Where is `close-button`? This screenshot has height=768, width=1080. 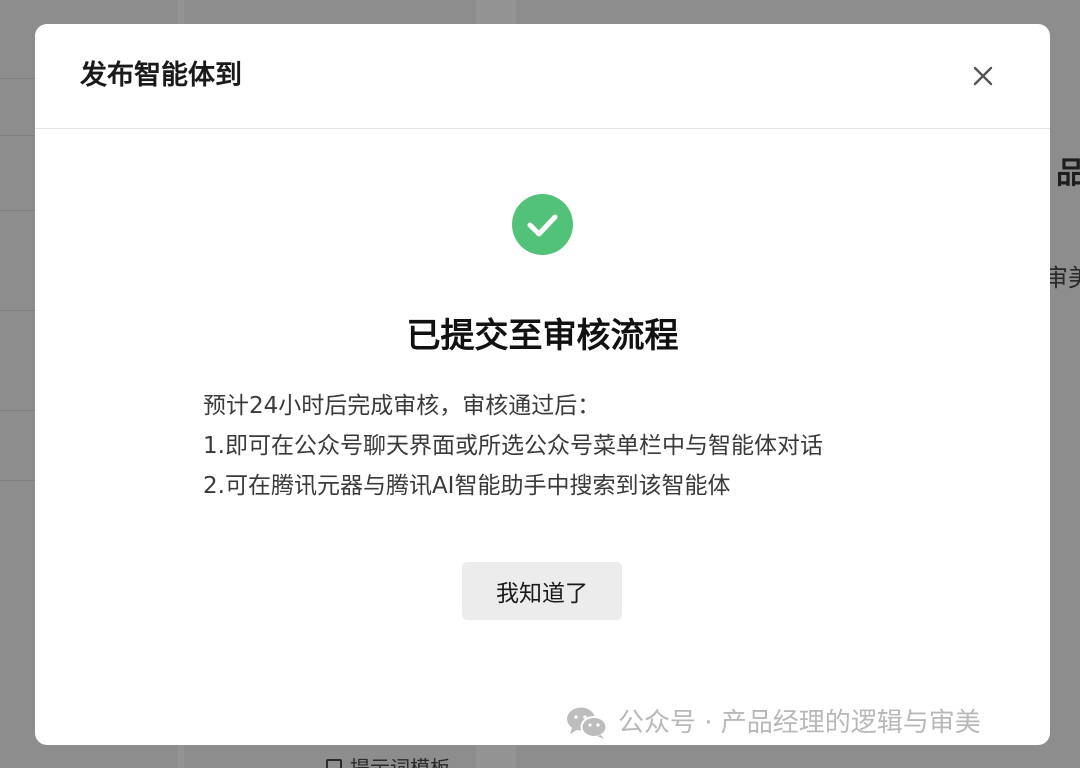 close-button is located at coordinates (983, 76).